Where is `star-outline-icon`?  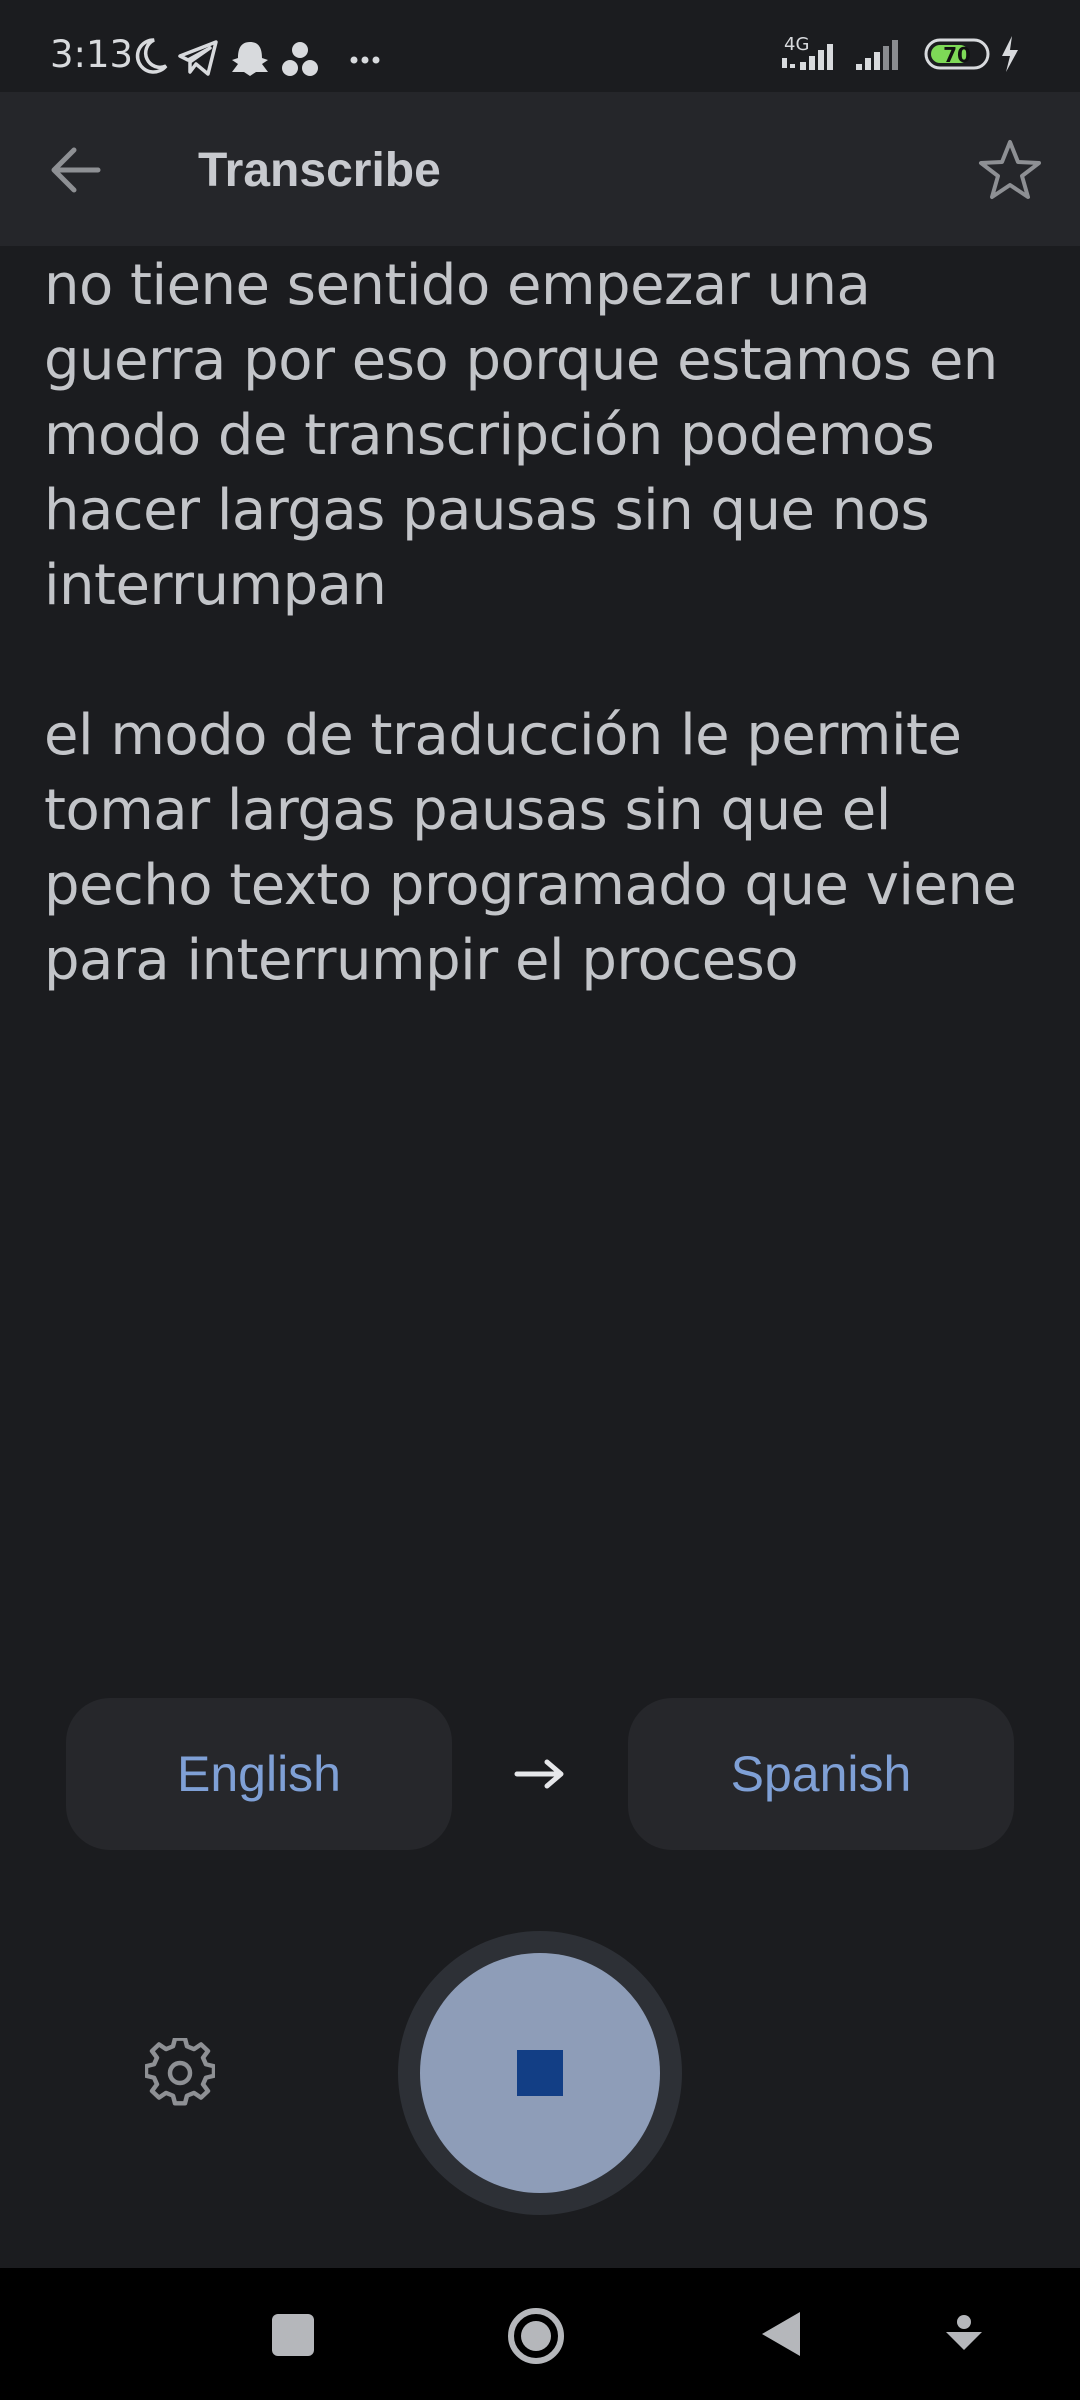
star-outline-icon is located at coordinates (1010, 169).